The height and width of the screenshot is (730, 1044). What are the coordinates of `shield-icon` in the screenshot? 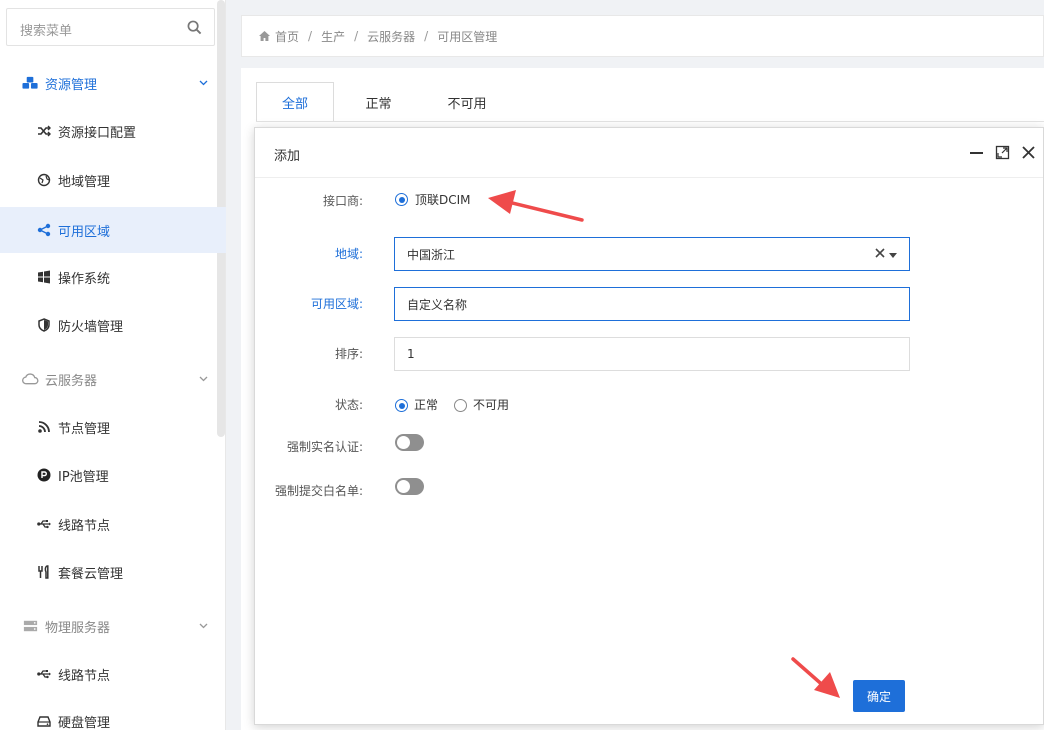 It's located at (44, 325).